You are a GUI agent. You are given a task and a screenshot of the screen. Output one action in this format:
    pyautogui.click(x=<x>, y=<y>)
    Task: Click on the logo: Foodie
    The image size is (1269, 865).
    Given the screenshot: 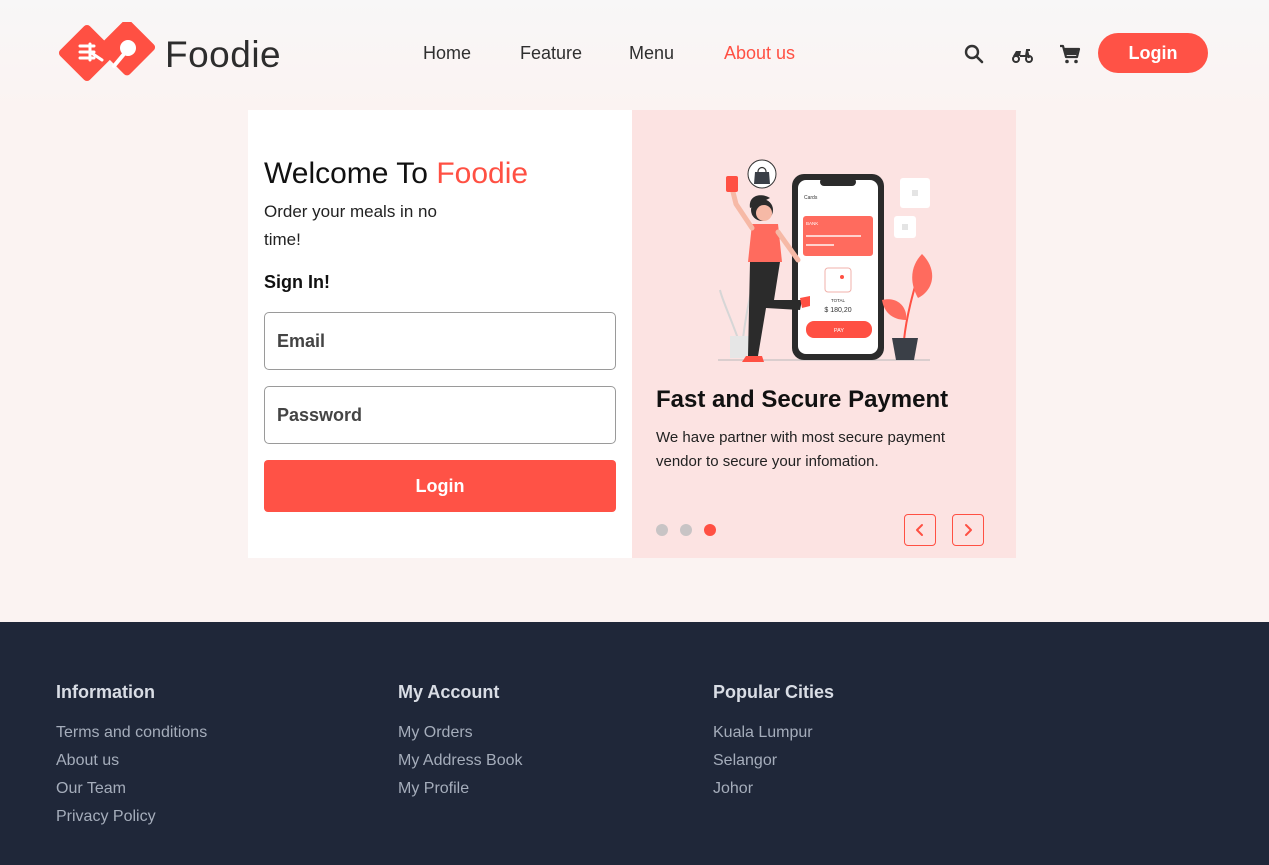 What is the action you would take?
    pyautogui.click(x=168, y=53)
    